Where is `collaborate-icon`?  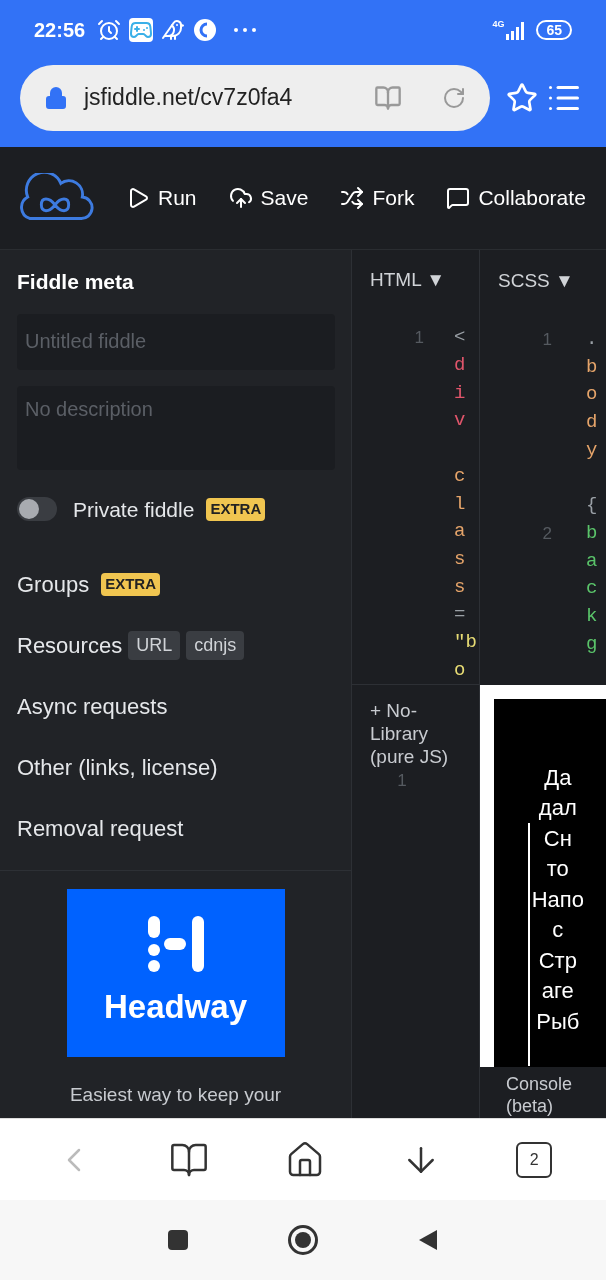
collaborate-icon is located at coordinates (458, 198).